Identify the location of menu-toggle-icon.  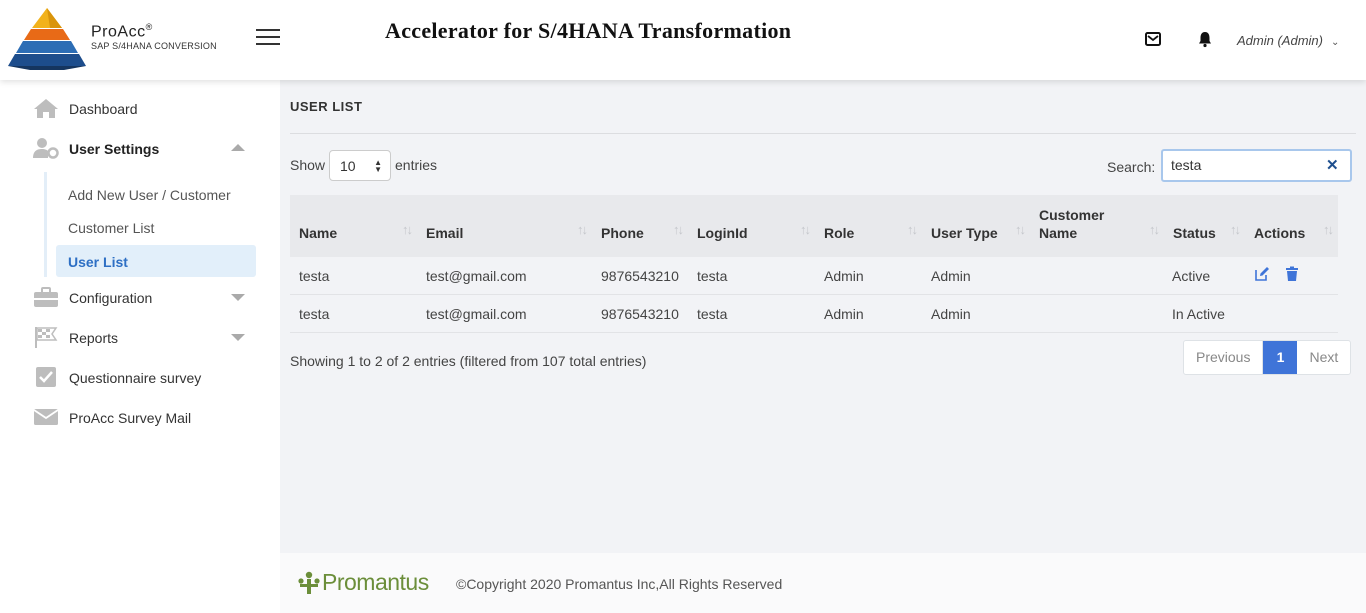
(268, 38).